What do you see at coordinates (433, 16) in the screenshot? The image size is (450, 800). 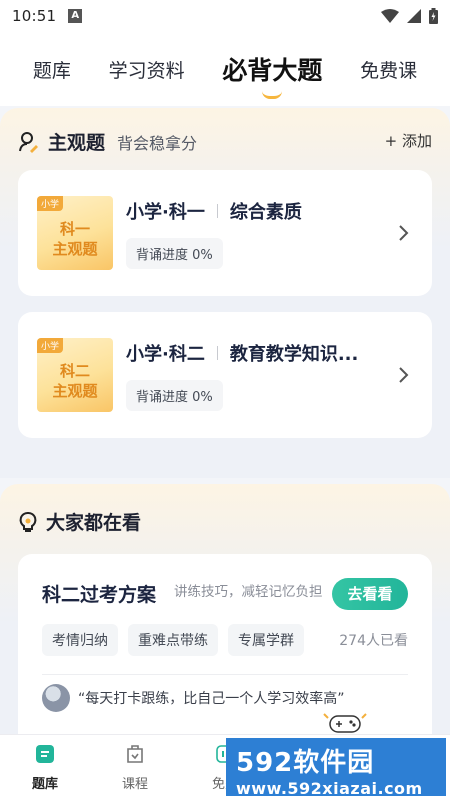 I see `battery-icon` at bounding box center [433, 16].